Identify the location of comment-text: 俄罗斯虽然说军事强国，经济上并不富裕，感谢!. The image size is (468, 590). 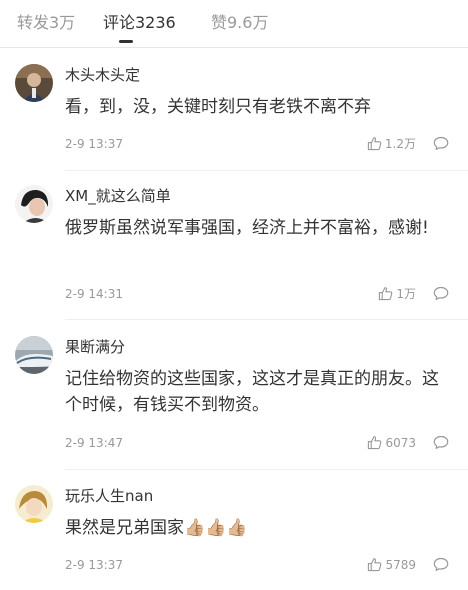
(247, 228).